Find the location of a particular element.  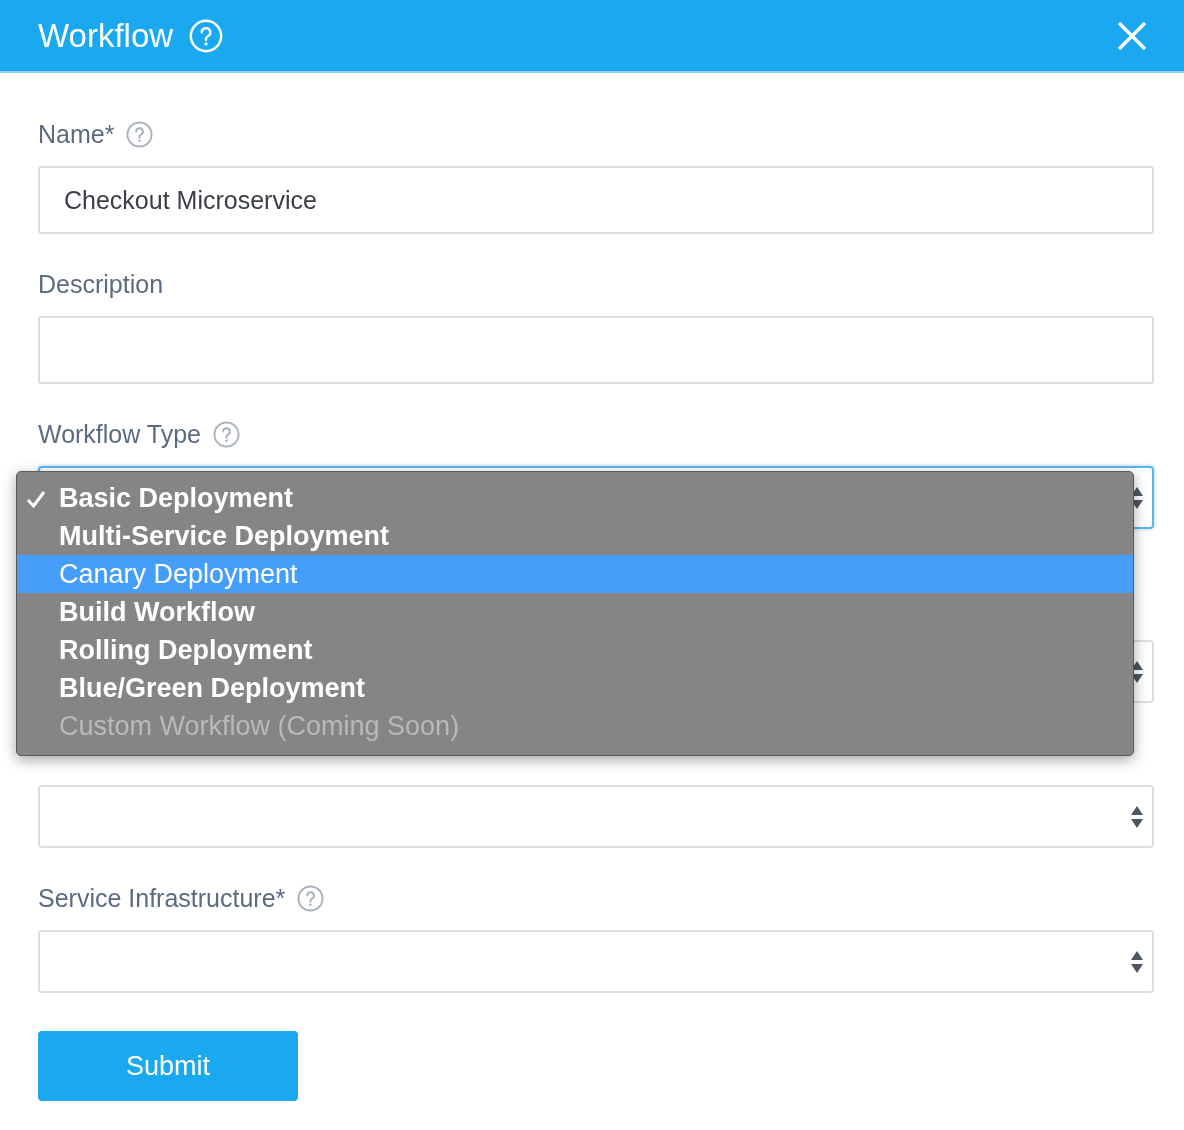

menu-option: Rolling Deployment is located at coordinates (575, 650).